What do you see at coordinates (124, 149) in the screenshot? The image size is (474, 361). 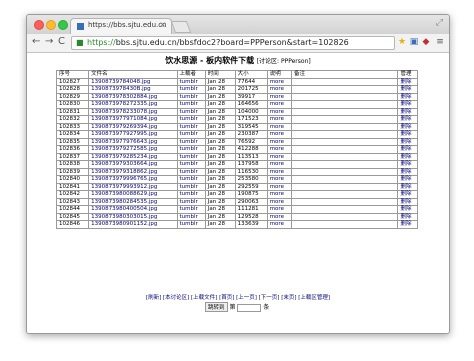 I see `file-link: 1390873979272585.jpg` at bounding box center [124, 149].